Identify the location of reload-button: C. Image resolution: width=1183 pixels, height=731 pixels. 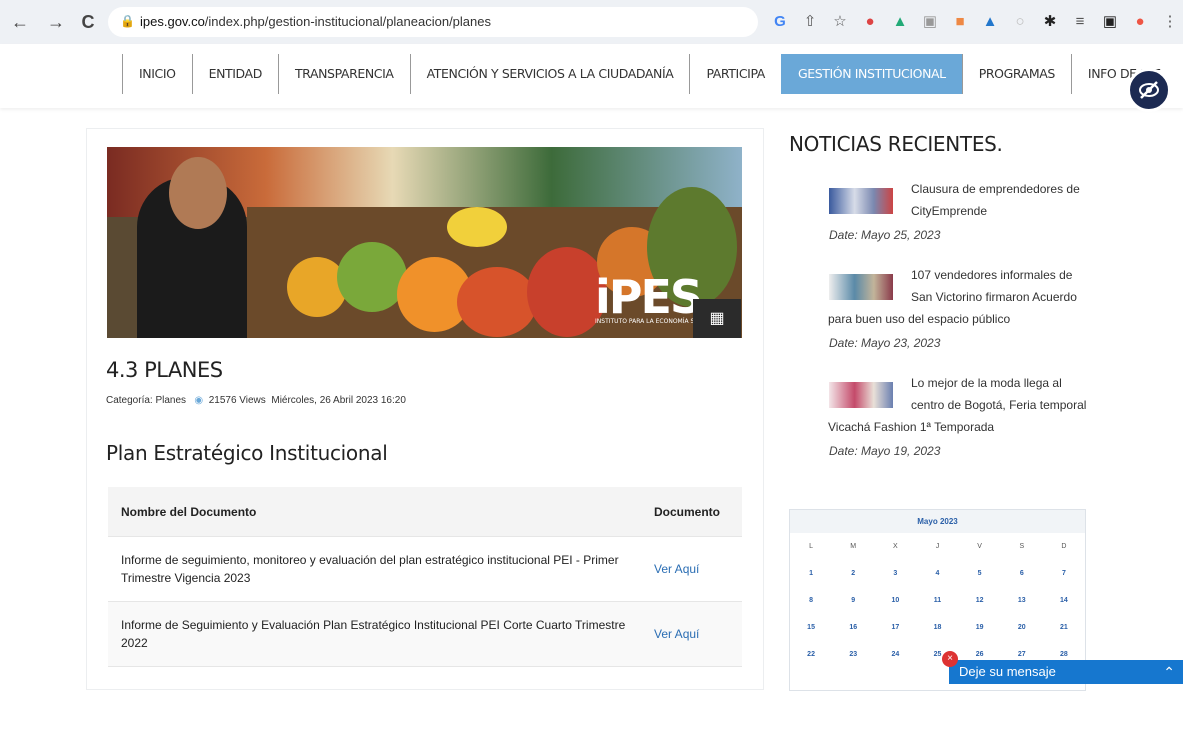
(88, 22).